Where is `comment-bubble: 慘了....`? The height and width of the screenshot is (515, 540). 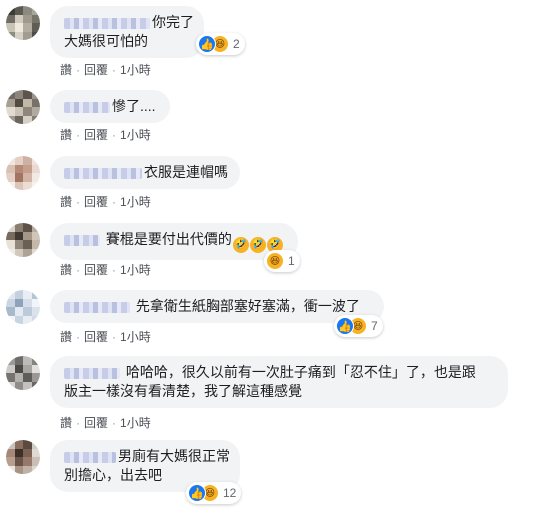 comment-bubble: 慘了.... is located at coordinates (110, 106).